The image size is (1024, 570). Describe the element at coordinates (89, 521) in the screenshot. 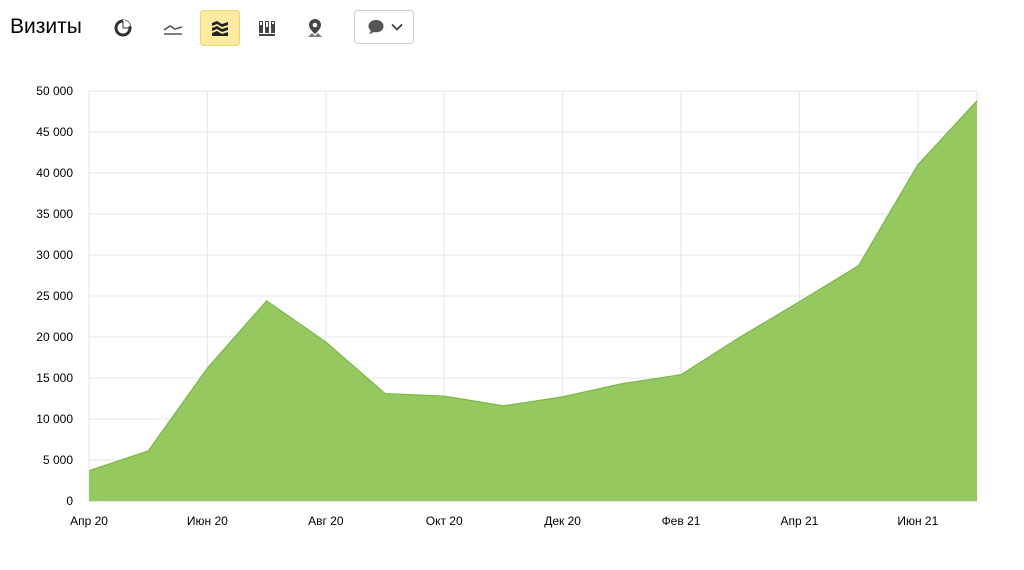

I see `x-tick-label: Апр 20` at that location.